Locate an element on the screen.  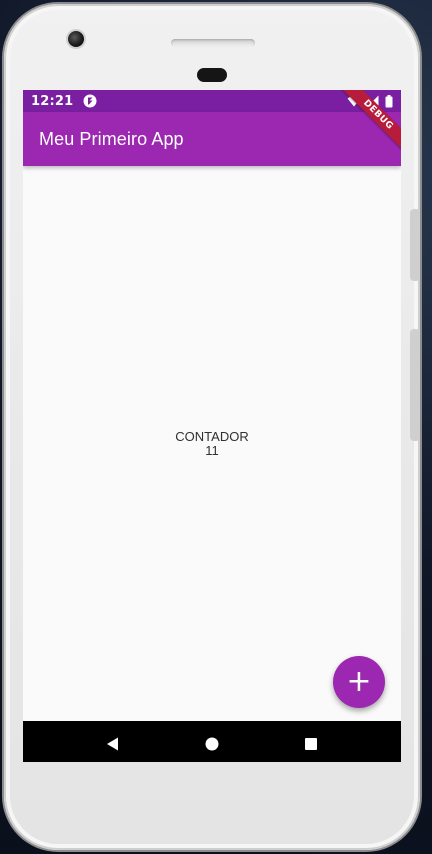
status-left: 12:21 is located at coordinates (64, 101).